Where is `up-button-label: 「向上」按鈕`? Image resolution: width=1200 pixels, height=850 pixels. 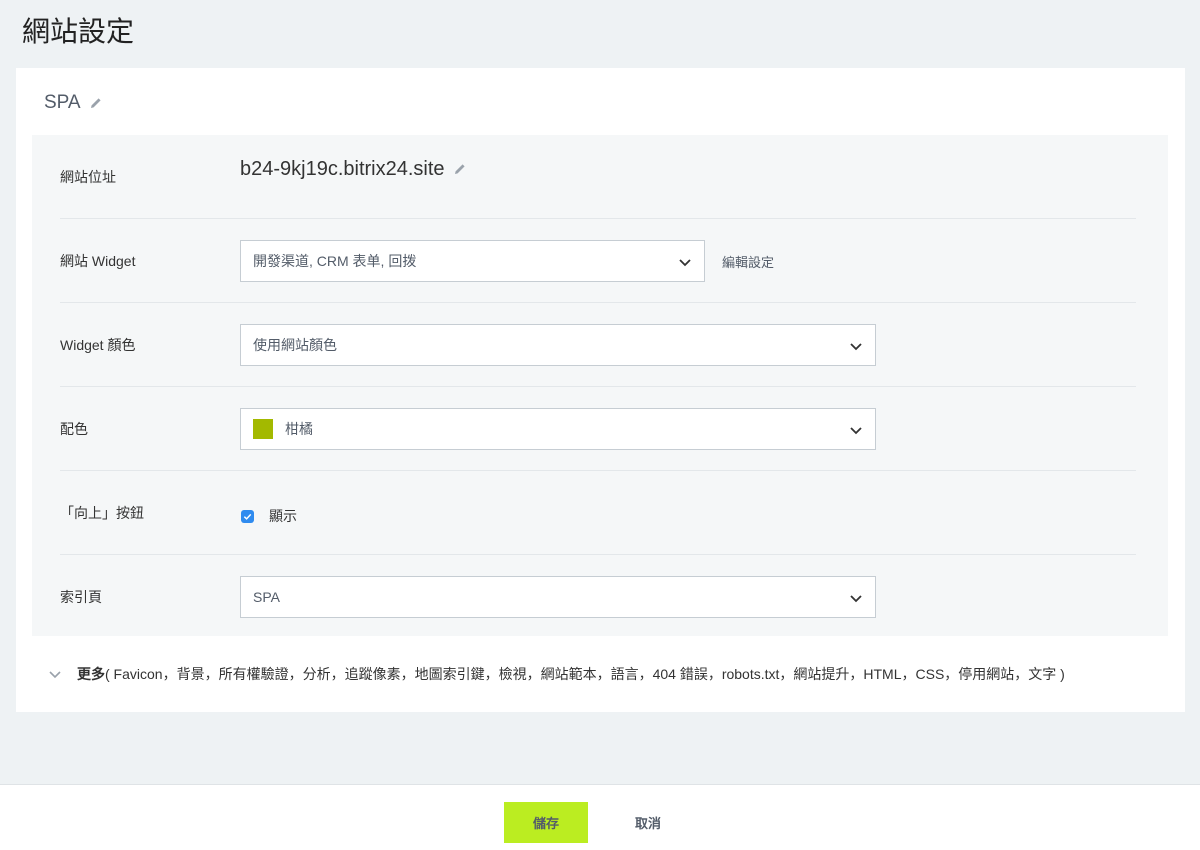 up-button-label: 「向上」按鈕 is located at coordinates (102, 513).